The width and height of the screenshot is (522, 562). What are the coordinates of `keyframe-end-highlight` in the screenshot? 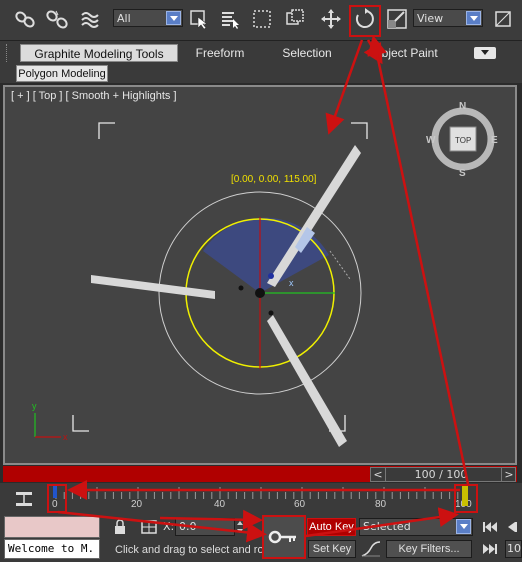 It's located at (466, 498).